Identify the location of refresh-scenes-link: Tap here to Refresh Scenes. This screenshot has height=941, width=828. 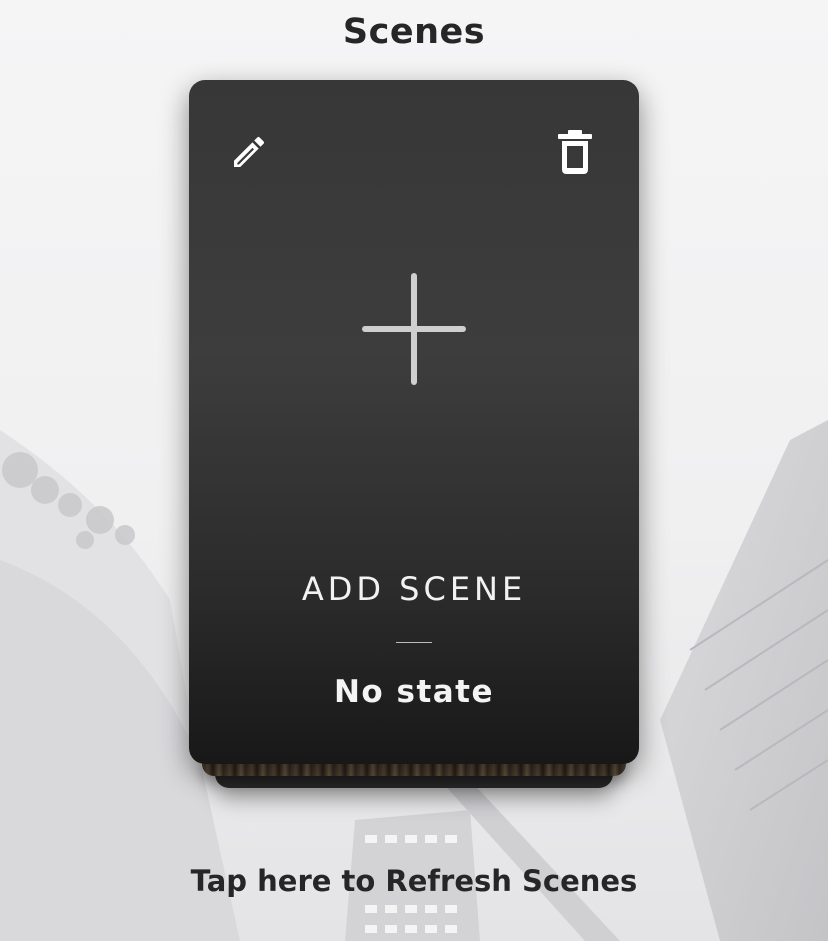
(414, 881).